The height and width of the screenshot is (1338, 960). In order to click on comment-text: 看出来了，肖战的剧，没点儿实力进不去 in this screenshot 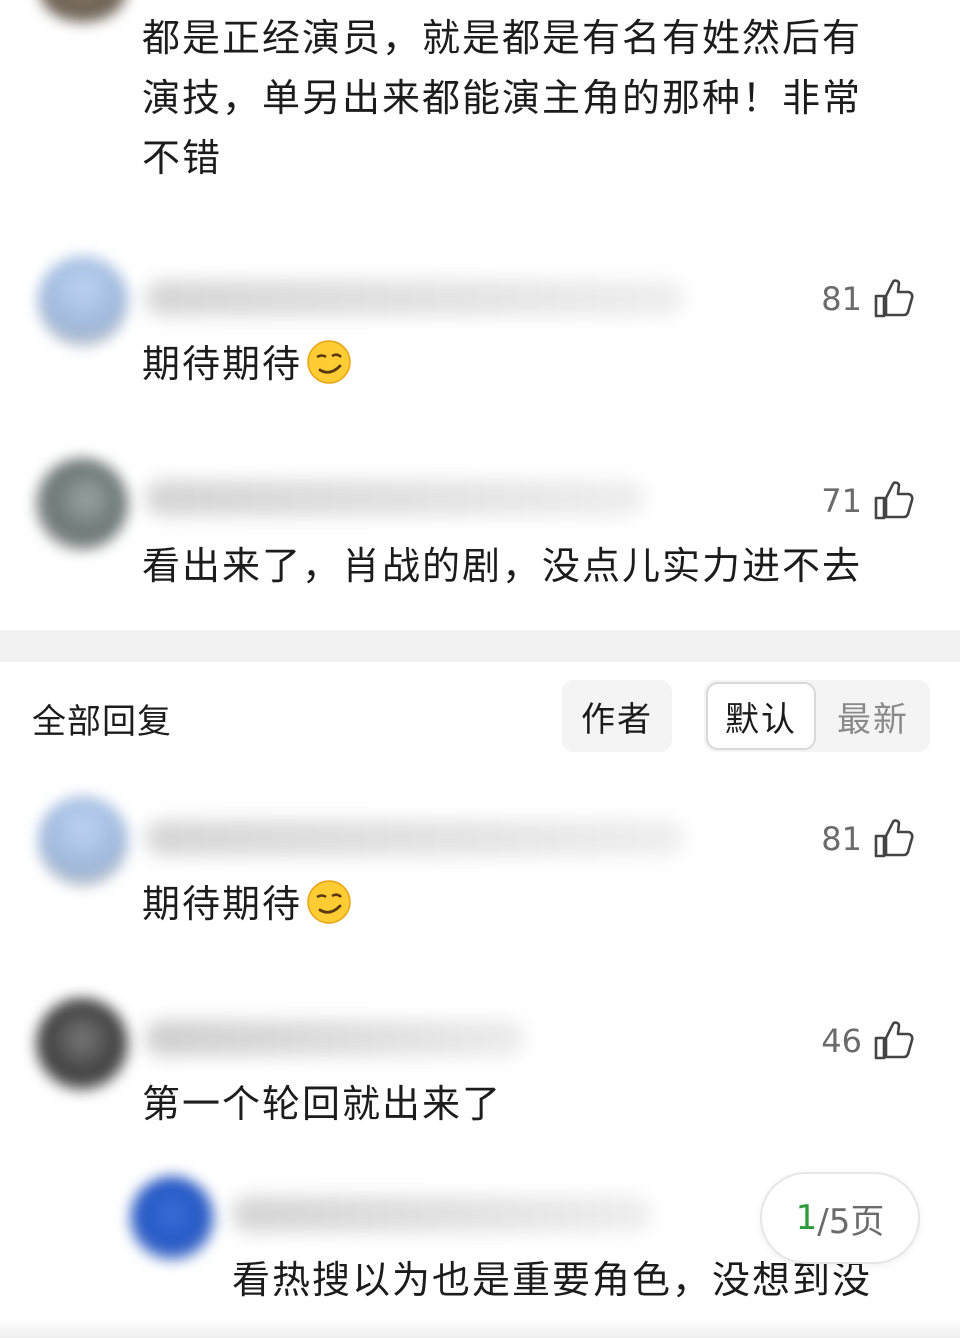, I will do `click(502, 566)`.